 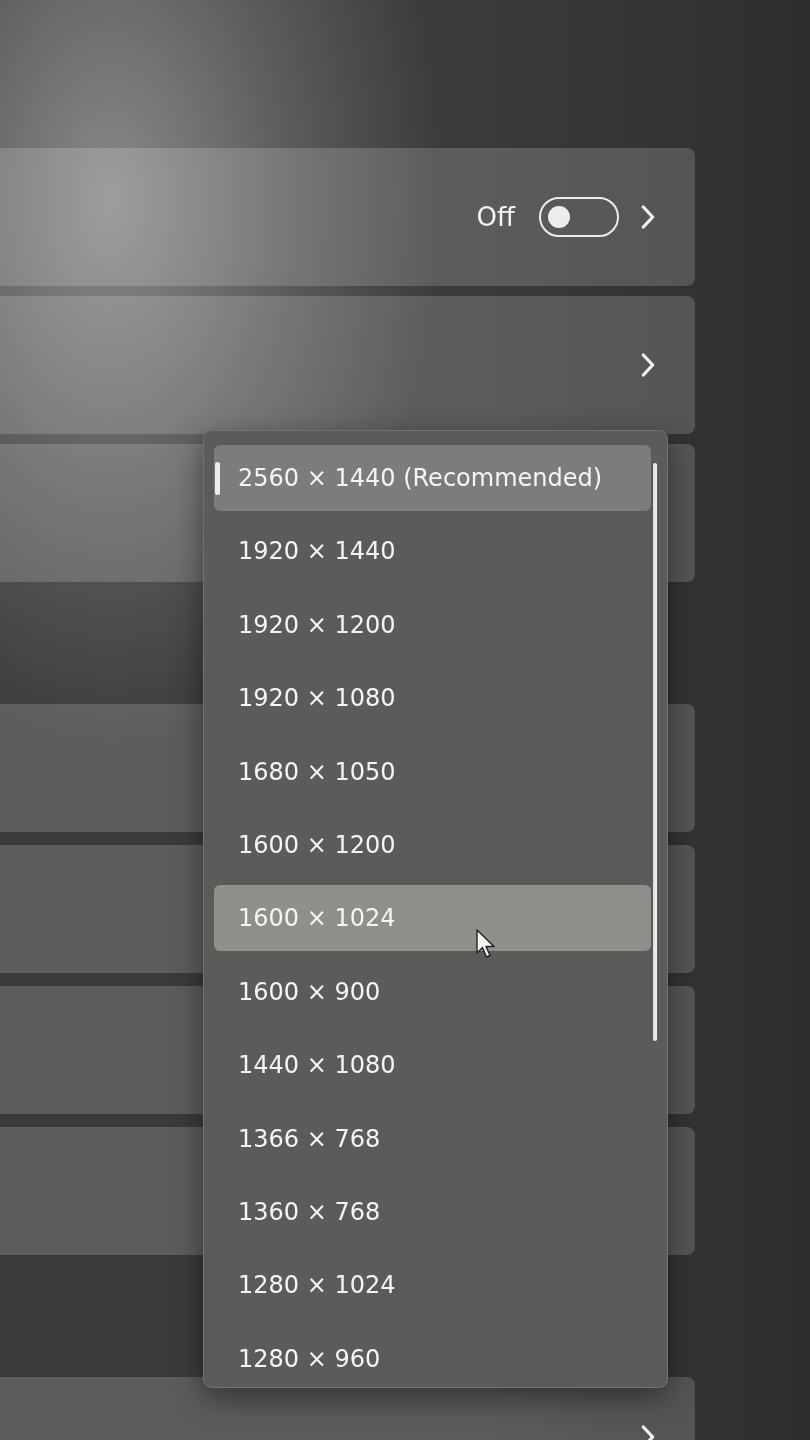 I want to click on resolution-option: 1440 × 1080, so click(x=432, y=1065).